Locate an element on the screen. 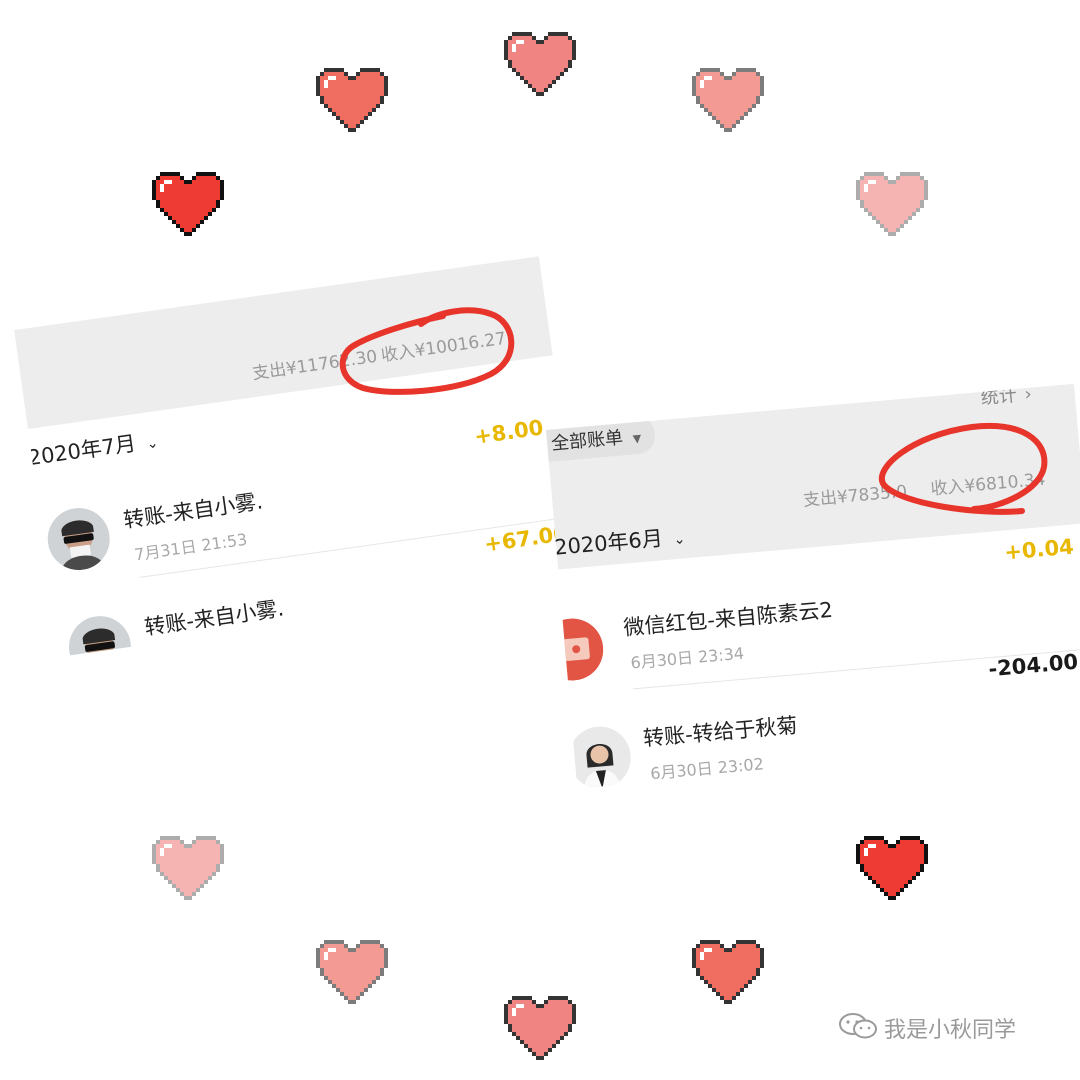 The height and width of the screenshot is (1080, 1080). transaction-time: 7月31日 21:53 is located at coordinates (191, 547).